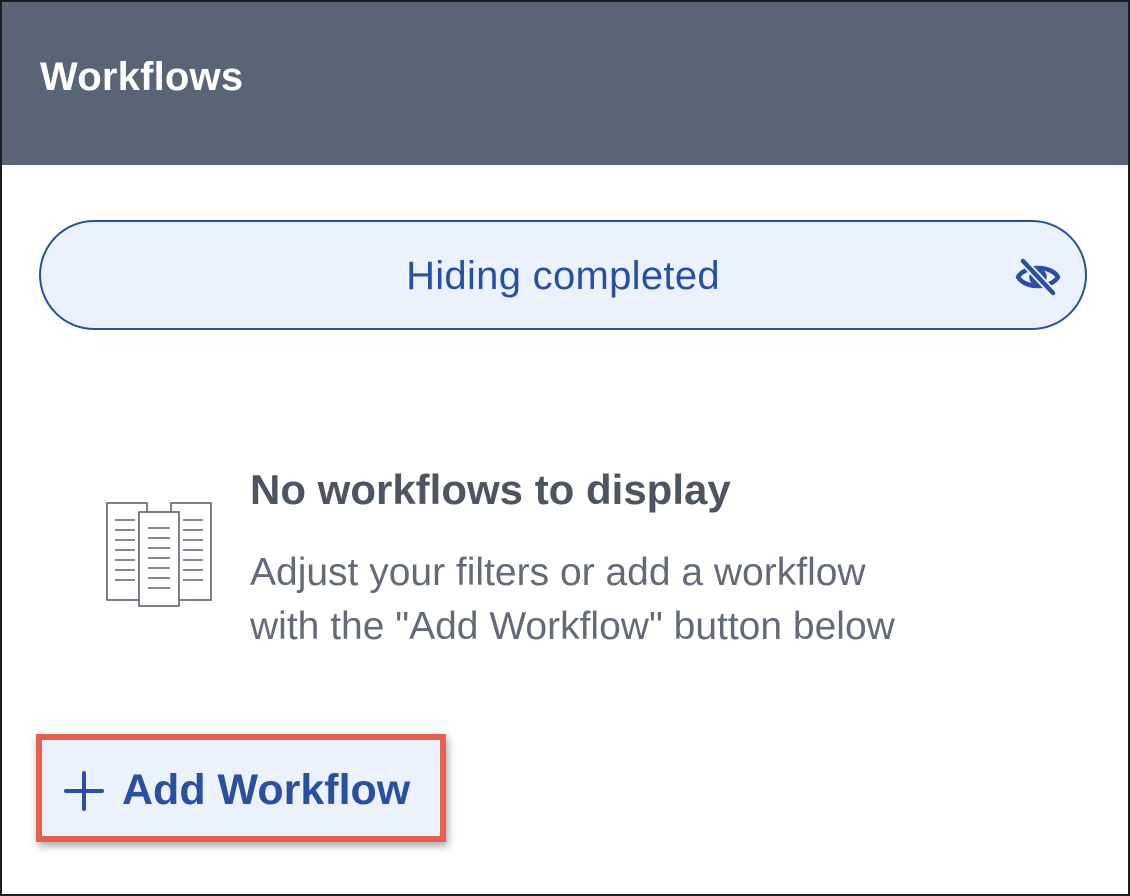 This screenshot has height=896, width=1130. I want to click on hide-completed-toggle: Hiding completed, so click(563, 275).